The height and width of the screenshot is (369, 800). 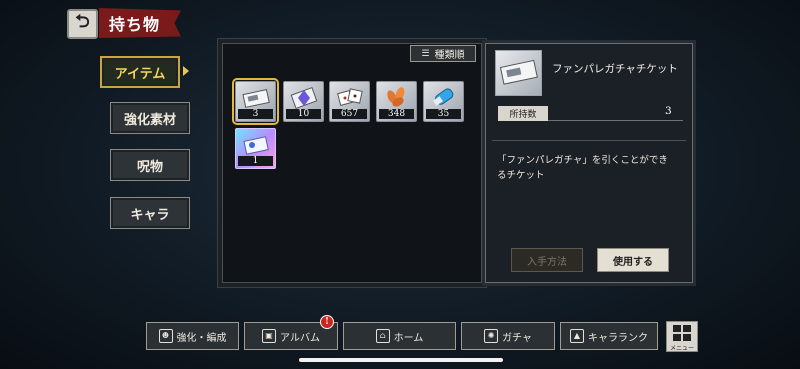 I want to click on bottom-nav-gacha: ✺ ガチャ, so click(x=508, y=336).